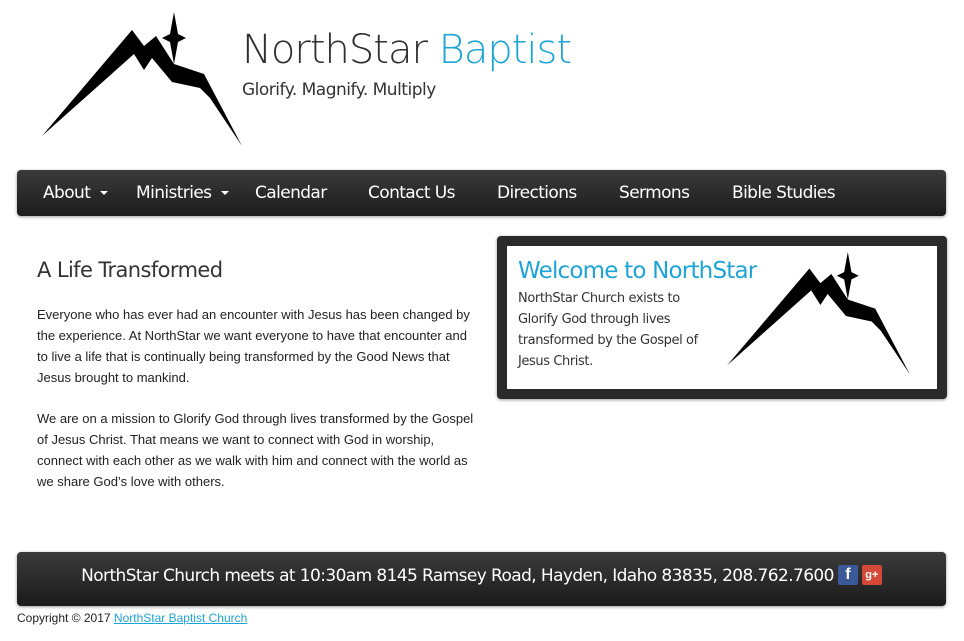  I want to click on site-tagline: Glorify. Magnify. Multiply, so click(339, 90).